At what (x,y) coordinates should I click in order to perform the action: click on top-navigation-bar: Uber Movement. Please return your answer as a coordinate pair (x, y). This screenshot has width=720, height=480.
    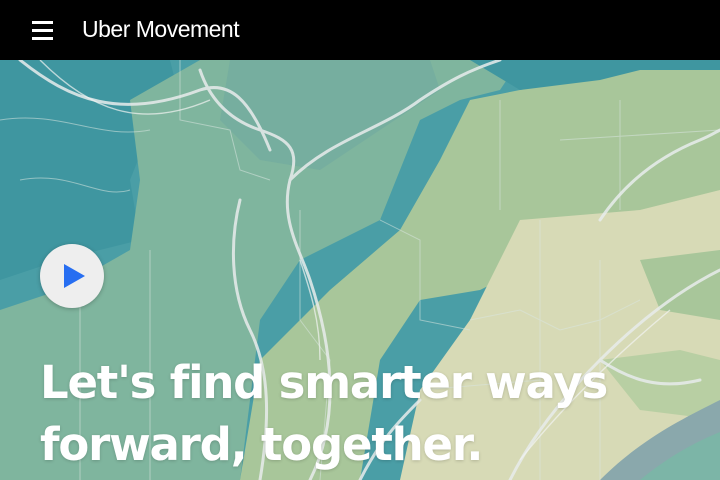
    Looking at the image, I should click on (360, 30).